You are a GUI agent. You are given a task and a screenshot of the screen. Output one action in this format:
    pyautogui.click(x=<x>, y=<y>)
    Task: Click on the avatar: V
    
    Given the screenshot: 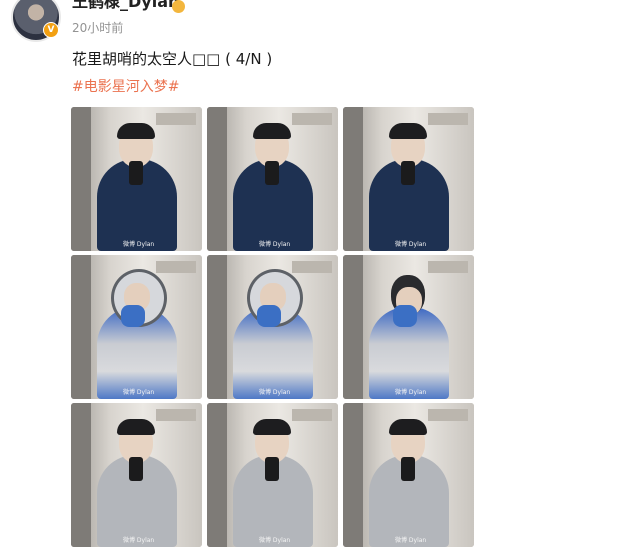 What is the action you would take?
    pyautogui.click(x=36, y=21)
    